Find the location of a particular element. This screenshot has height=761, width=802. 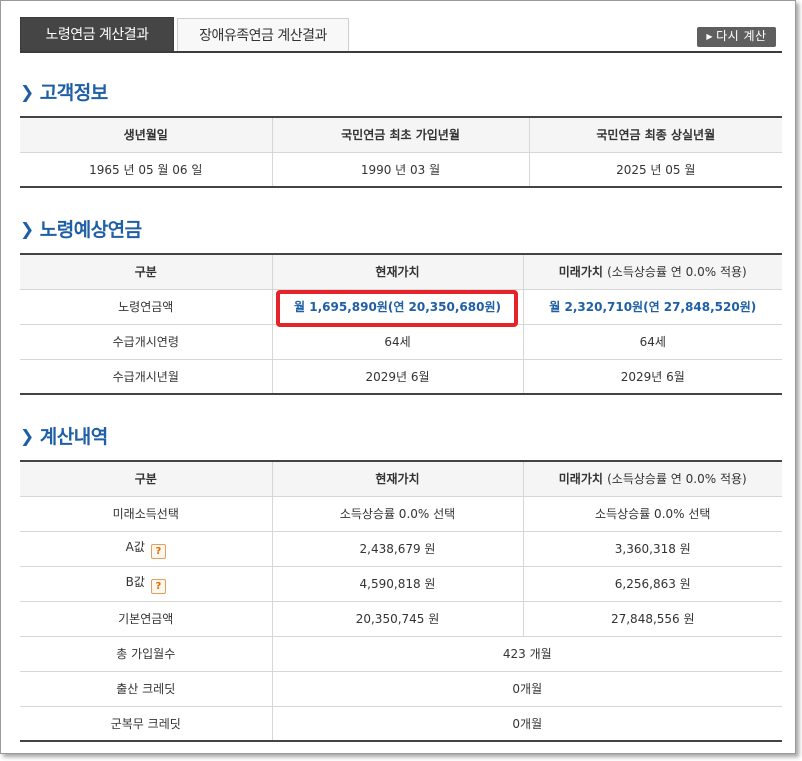

table-row: 총 가입월수 423 개월 is located at coordinates (401, 654).